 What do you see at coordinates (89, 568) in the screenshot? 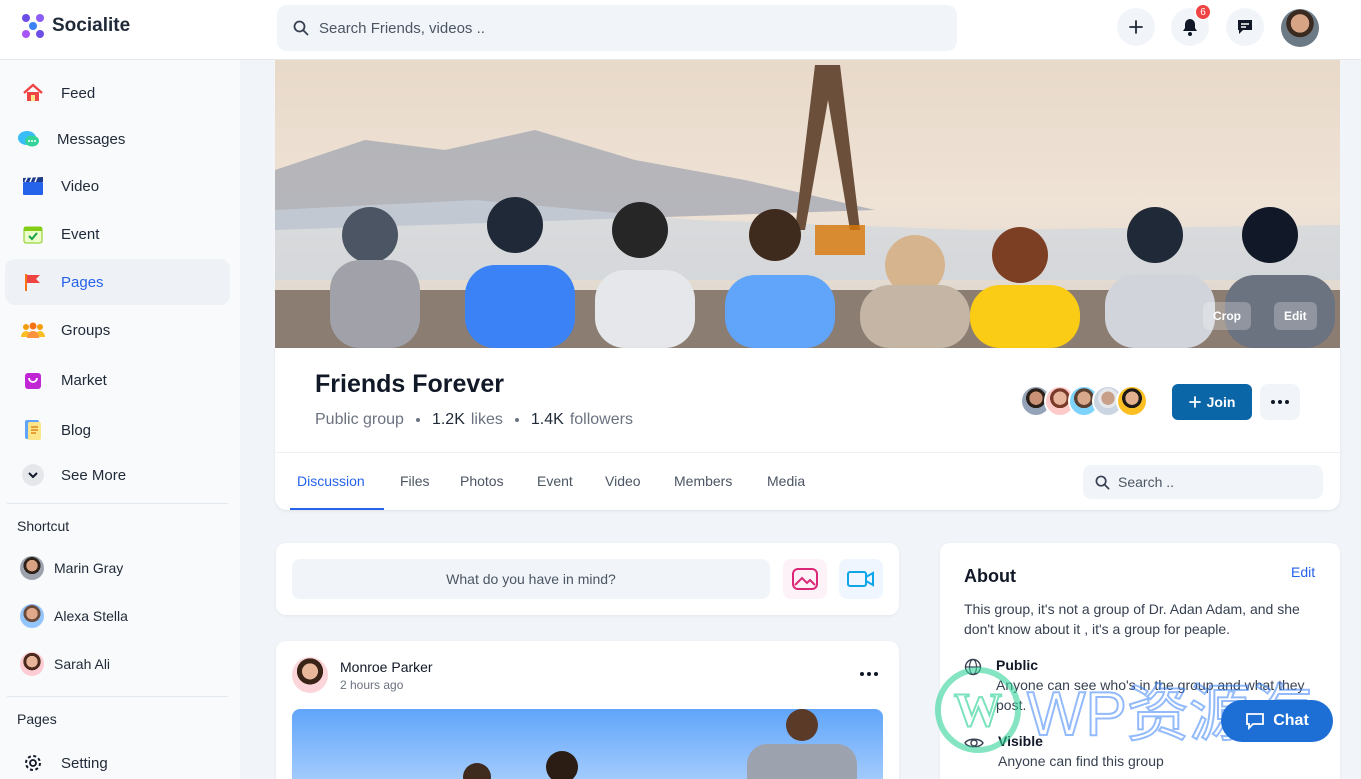
I see `shortcut-name: Marin Gray` at bounding box center [89, 568].